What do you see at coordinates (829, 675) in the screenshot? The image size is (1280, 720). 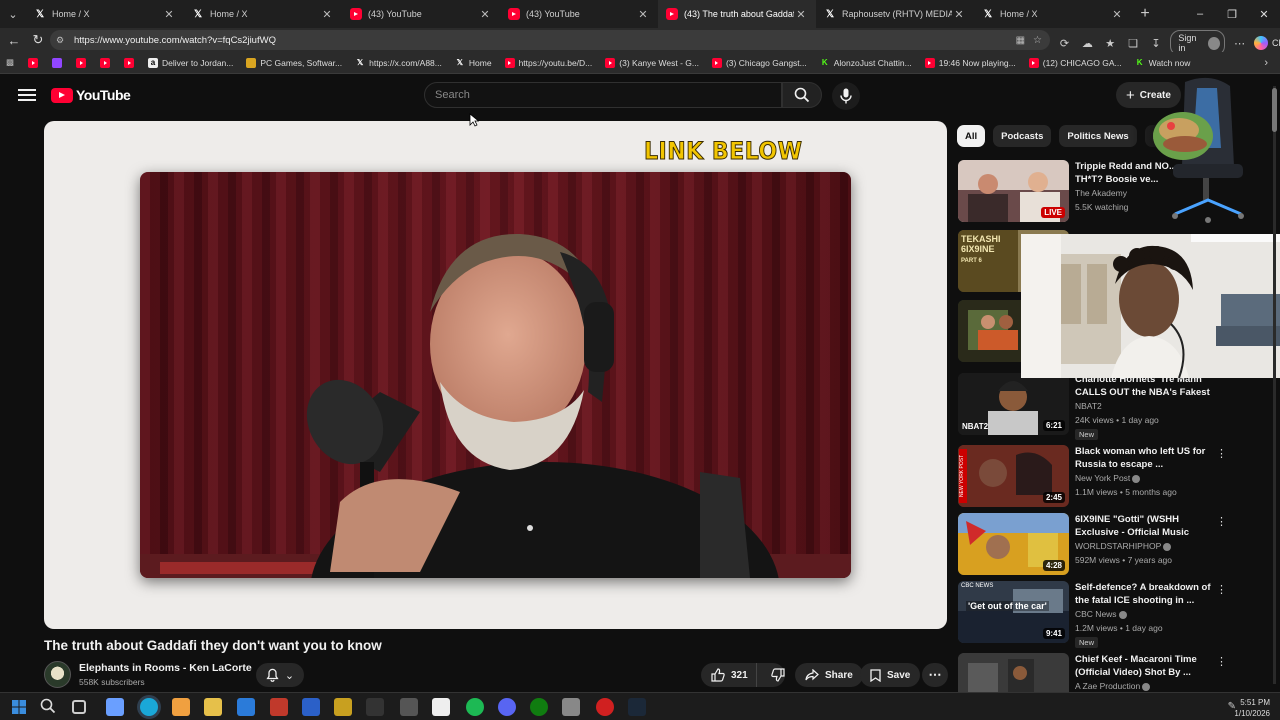 I see `share-button: Share` at bounding box center [829, 675].